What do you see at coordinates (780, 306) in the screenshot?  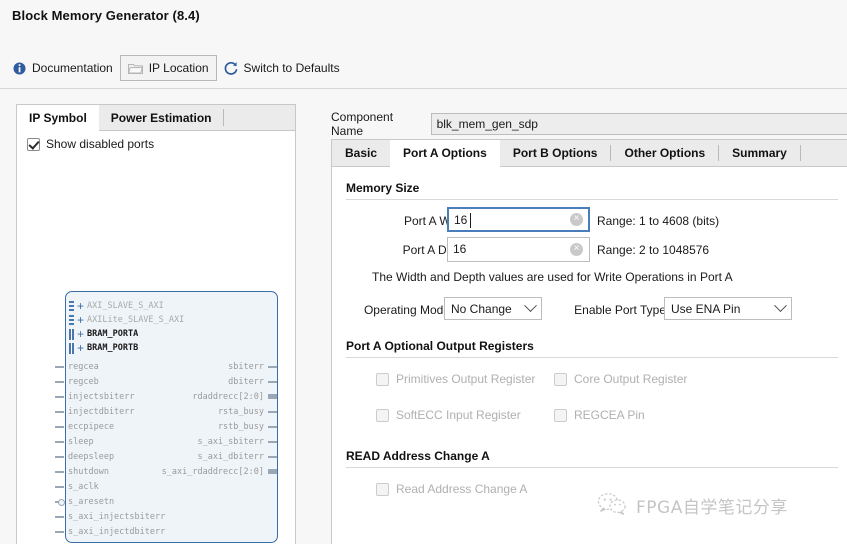 I see `chevron-down-icon` at bounding box center [780, 306].